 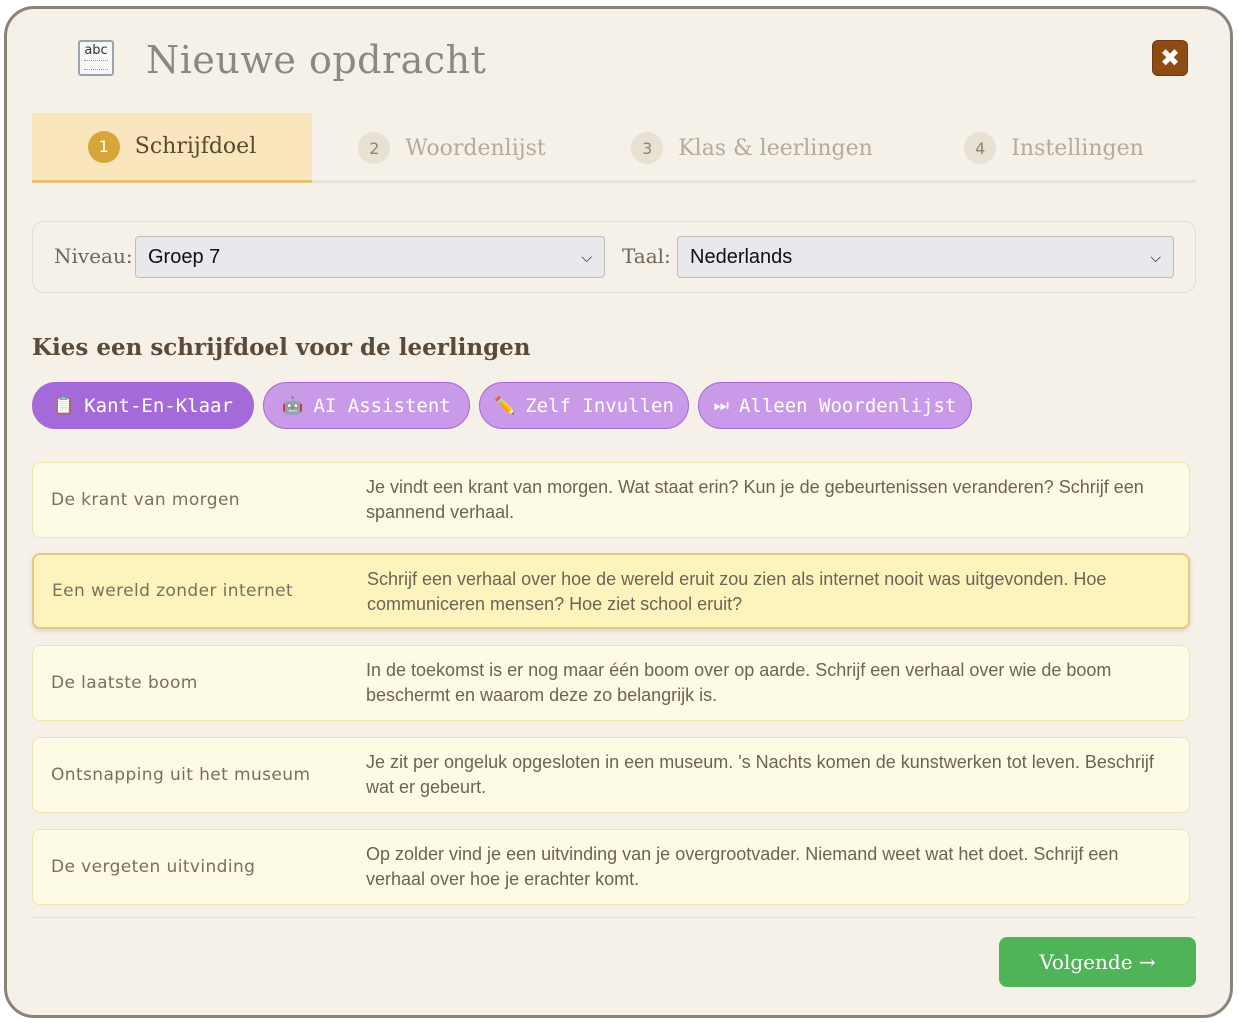 What do you see at coordinates (599, 405) in the screenshot?
I see `mode-label: Zelf Invullen` at bounding box center [599, 405].